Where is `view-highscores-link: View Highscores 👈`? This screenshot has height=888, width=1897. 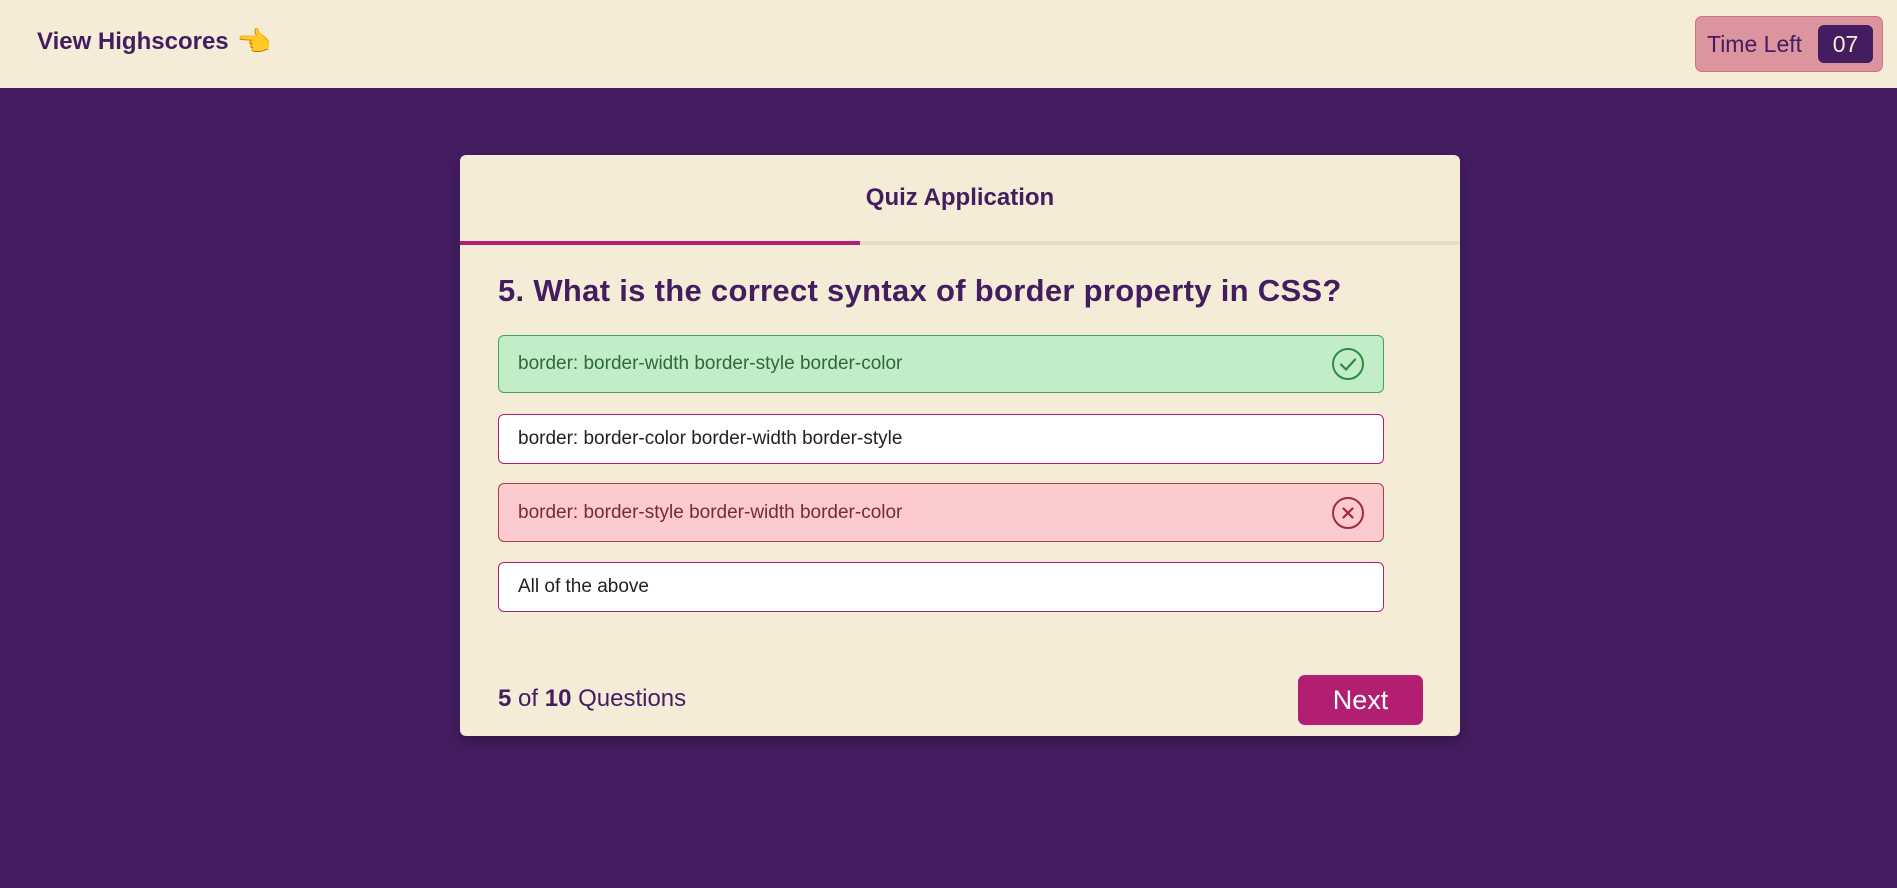
view-highscores-link: View Highscores 👈 is located at coordinates (154, 42).